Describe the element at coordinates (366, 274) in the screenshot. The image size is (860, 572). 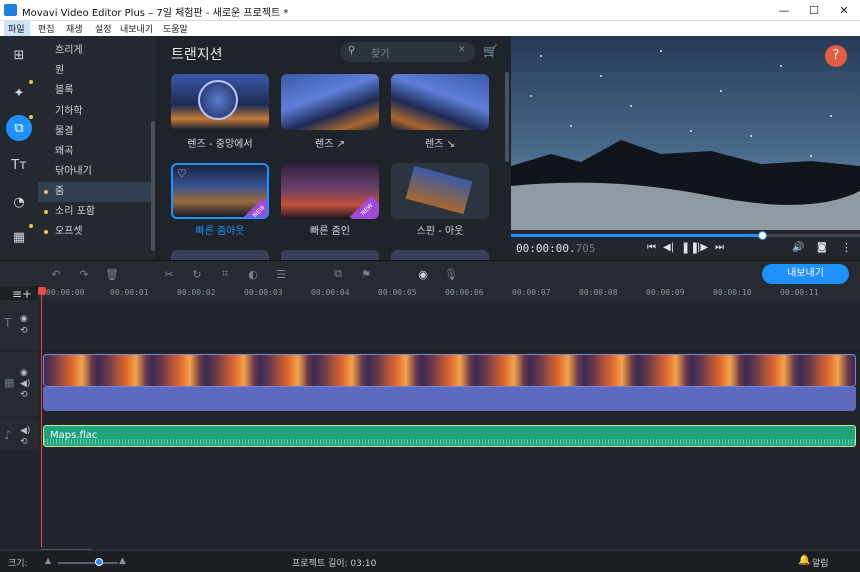
I see `marker-flag-icon: ⚑` at that location.